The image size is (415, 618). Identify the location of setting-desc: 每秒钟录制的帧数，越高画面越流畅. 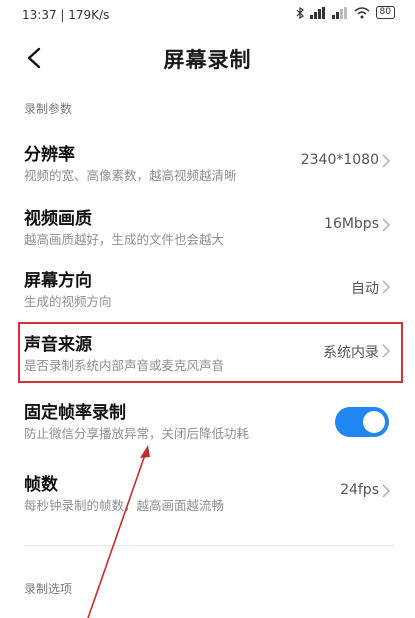
(124, 505).